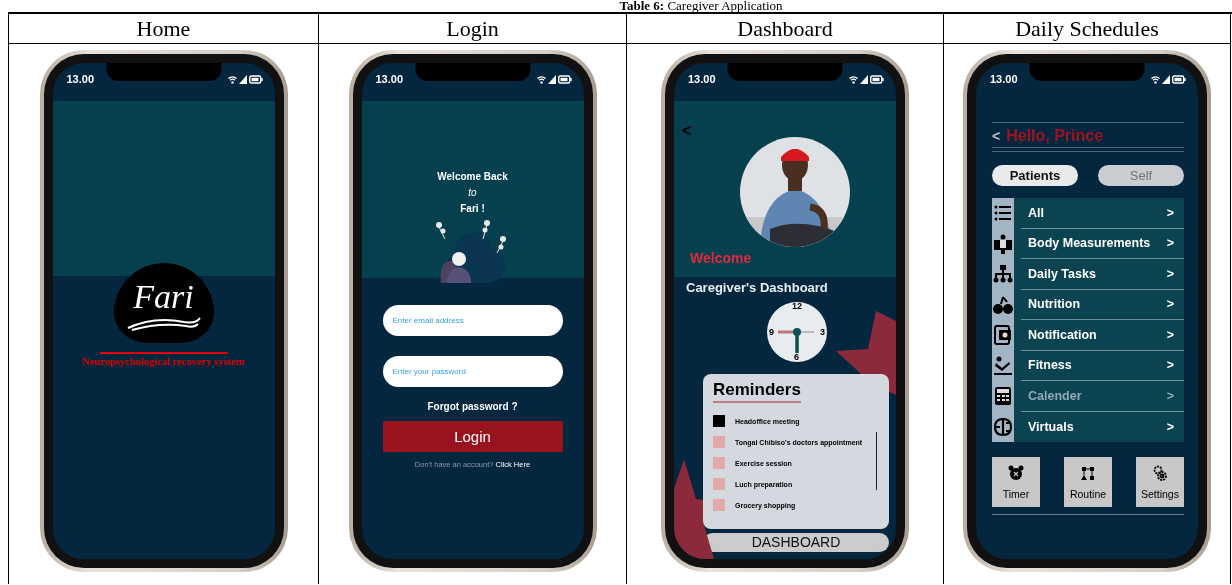 The height and width of the screenshot is (585, 1232). Describe the element at coordinates (163, 361) in the screenshot. I see `tagline: Neuropsychological recovery system` at that location.